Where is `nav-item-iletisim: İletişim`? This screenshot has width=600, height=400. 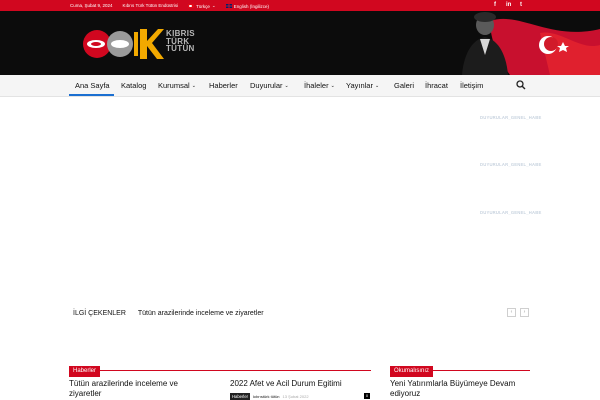
nav-item-iletisim: İletişim is located at coordinates (471, 85).